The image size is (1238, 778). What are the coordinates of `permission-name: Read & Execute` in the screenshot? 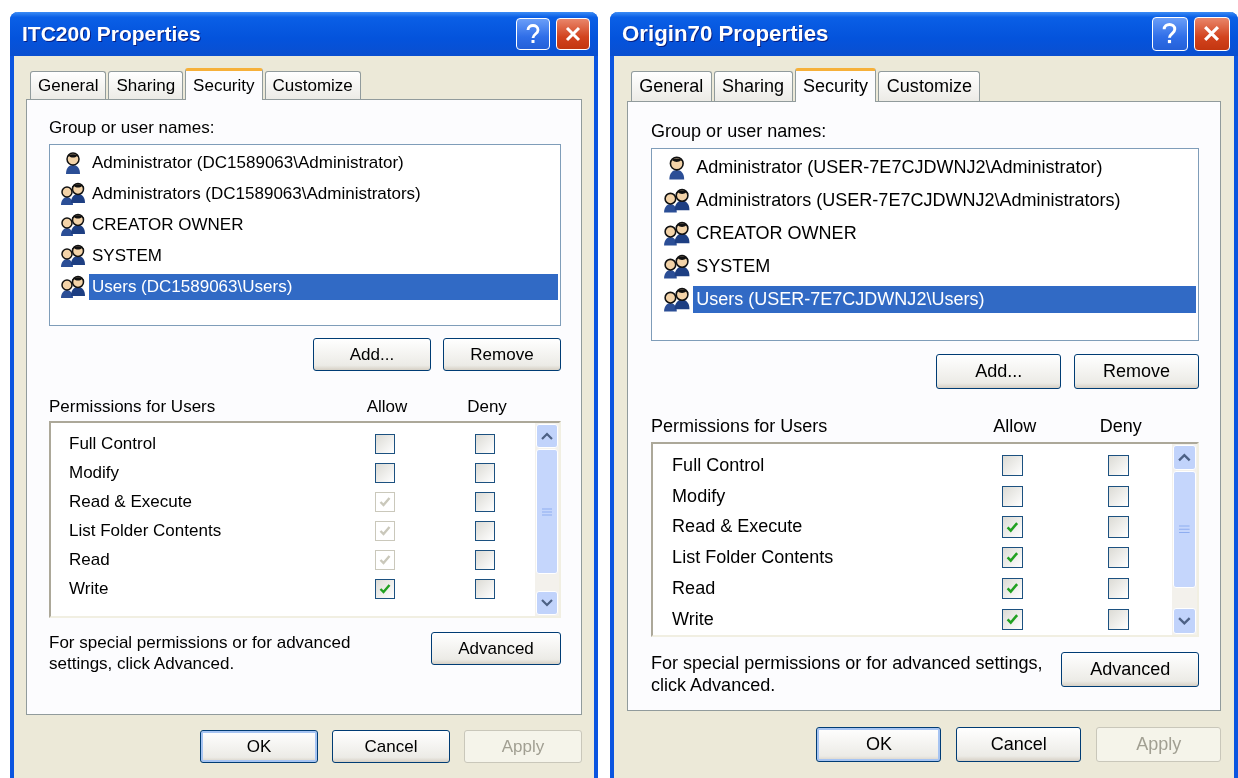 It's located at (131, 501).